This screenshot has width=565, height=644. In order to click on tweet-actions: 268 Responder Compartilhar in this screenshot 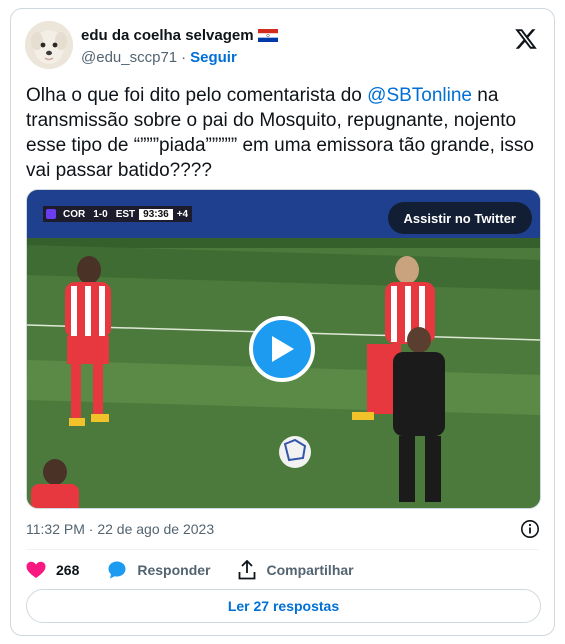, I will do `click(204, 570)`.